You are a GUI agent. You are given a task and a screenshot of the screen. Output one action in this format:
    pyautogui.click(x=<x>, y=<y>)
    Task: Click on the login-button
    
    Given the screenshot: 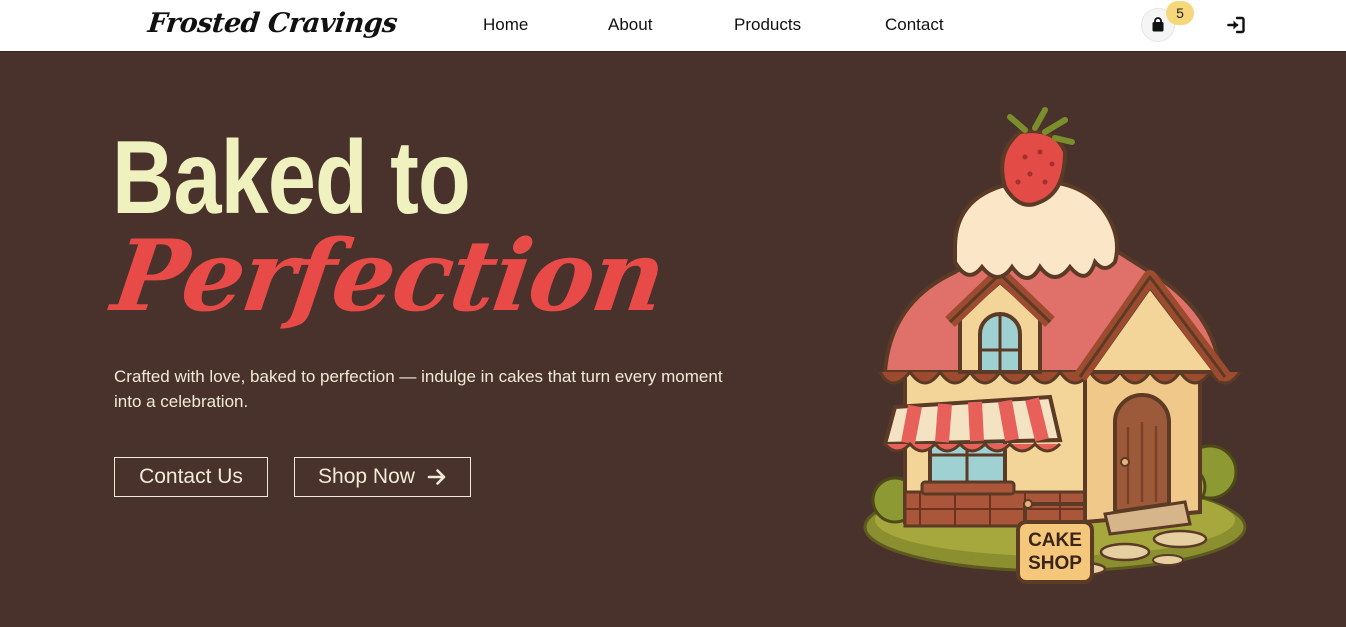 What is the action you would take?
    pyautogui.click(x=1237, y=26)
    